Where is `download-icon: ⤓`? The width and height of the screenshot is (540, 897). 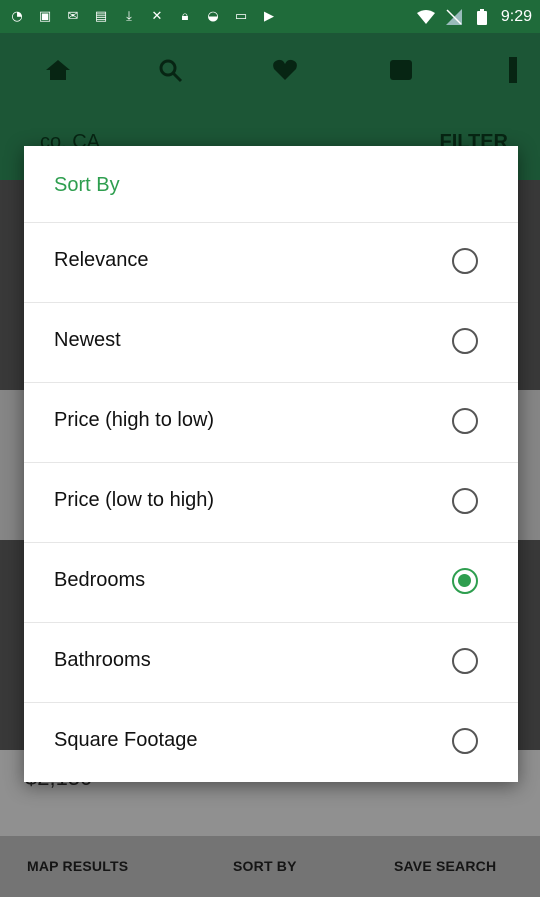
download-icon: ⤓ is located at coordinates (129, 16).